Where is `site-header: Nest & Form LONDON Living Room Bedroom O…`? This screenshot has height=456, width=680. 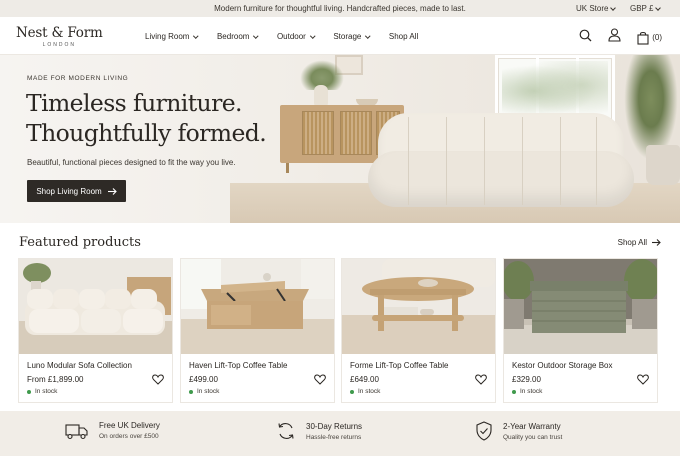
site-header: Nest & Form LONDON Living Room Bedroom O… is located at coordinates (340, 36).